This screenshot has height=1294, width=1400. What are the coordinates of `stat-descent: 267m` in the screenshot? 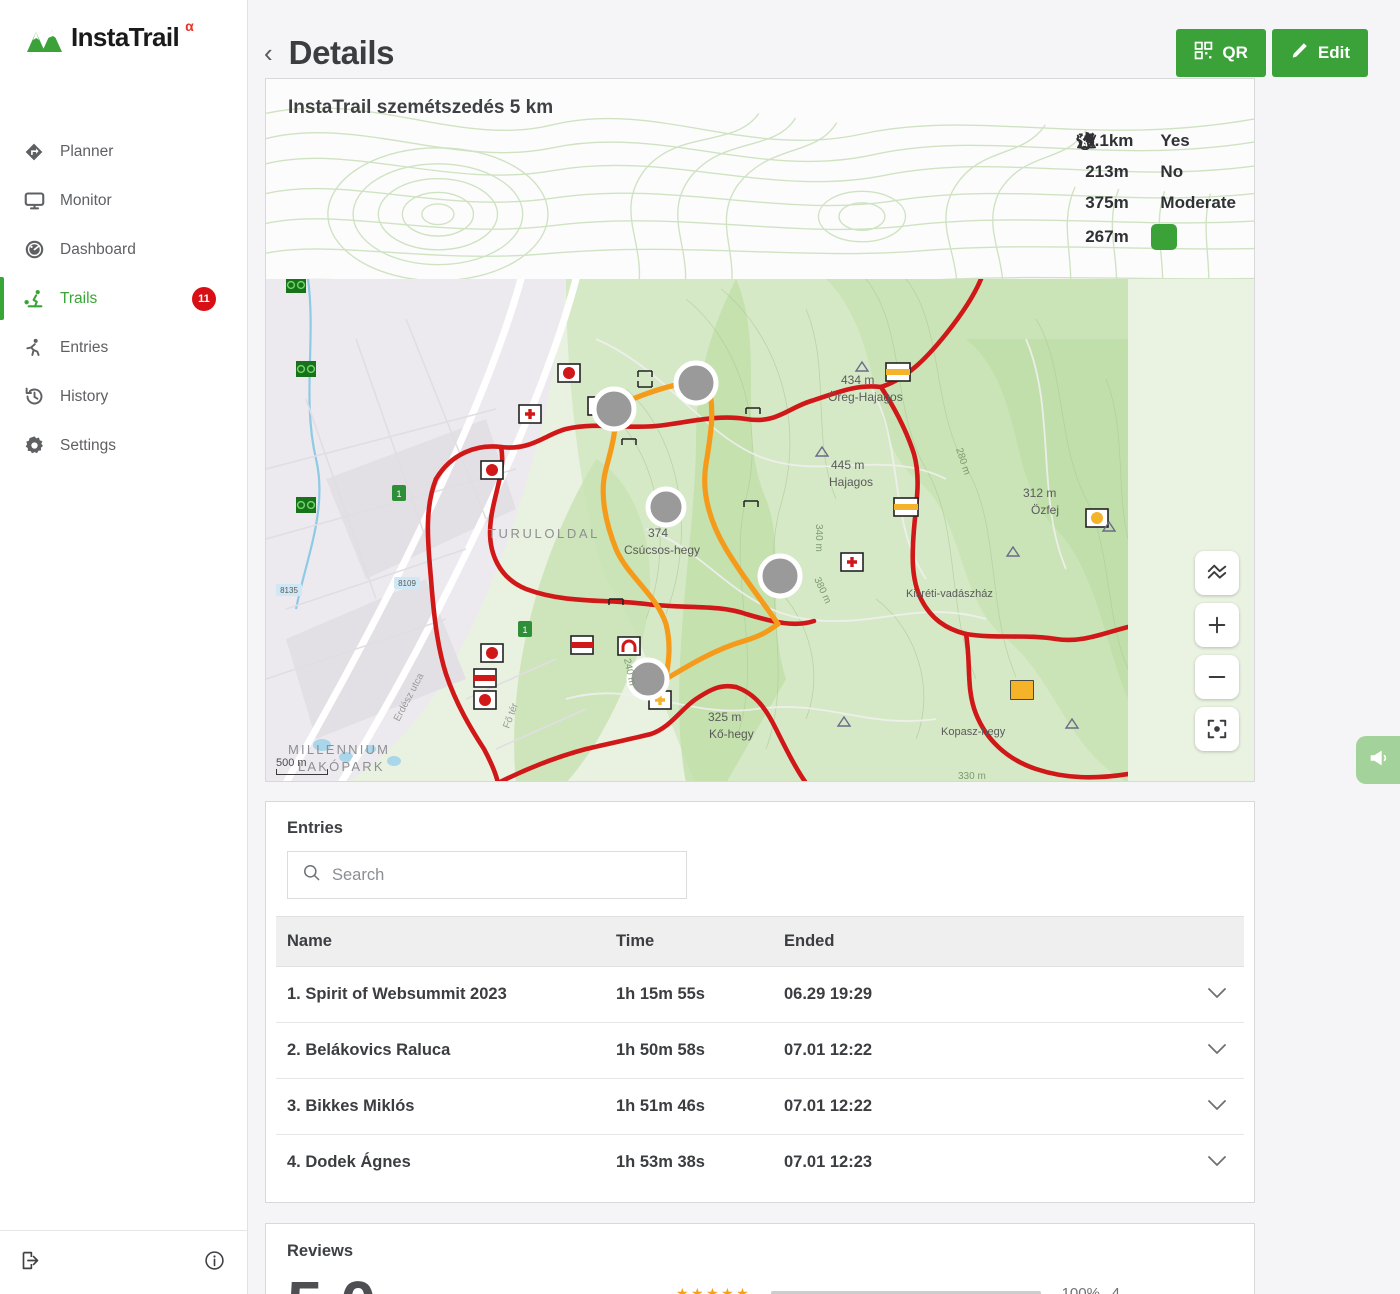 It's located at (1104, 190).